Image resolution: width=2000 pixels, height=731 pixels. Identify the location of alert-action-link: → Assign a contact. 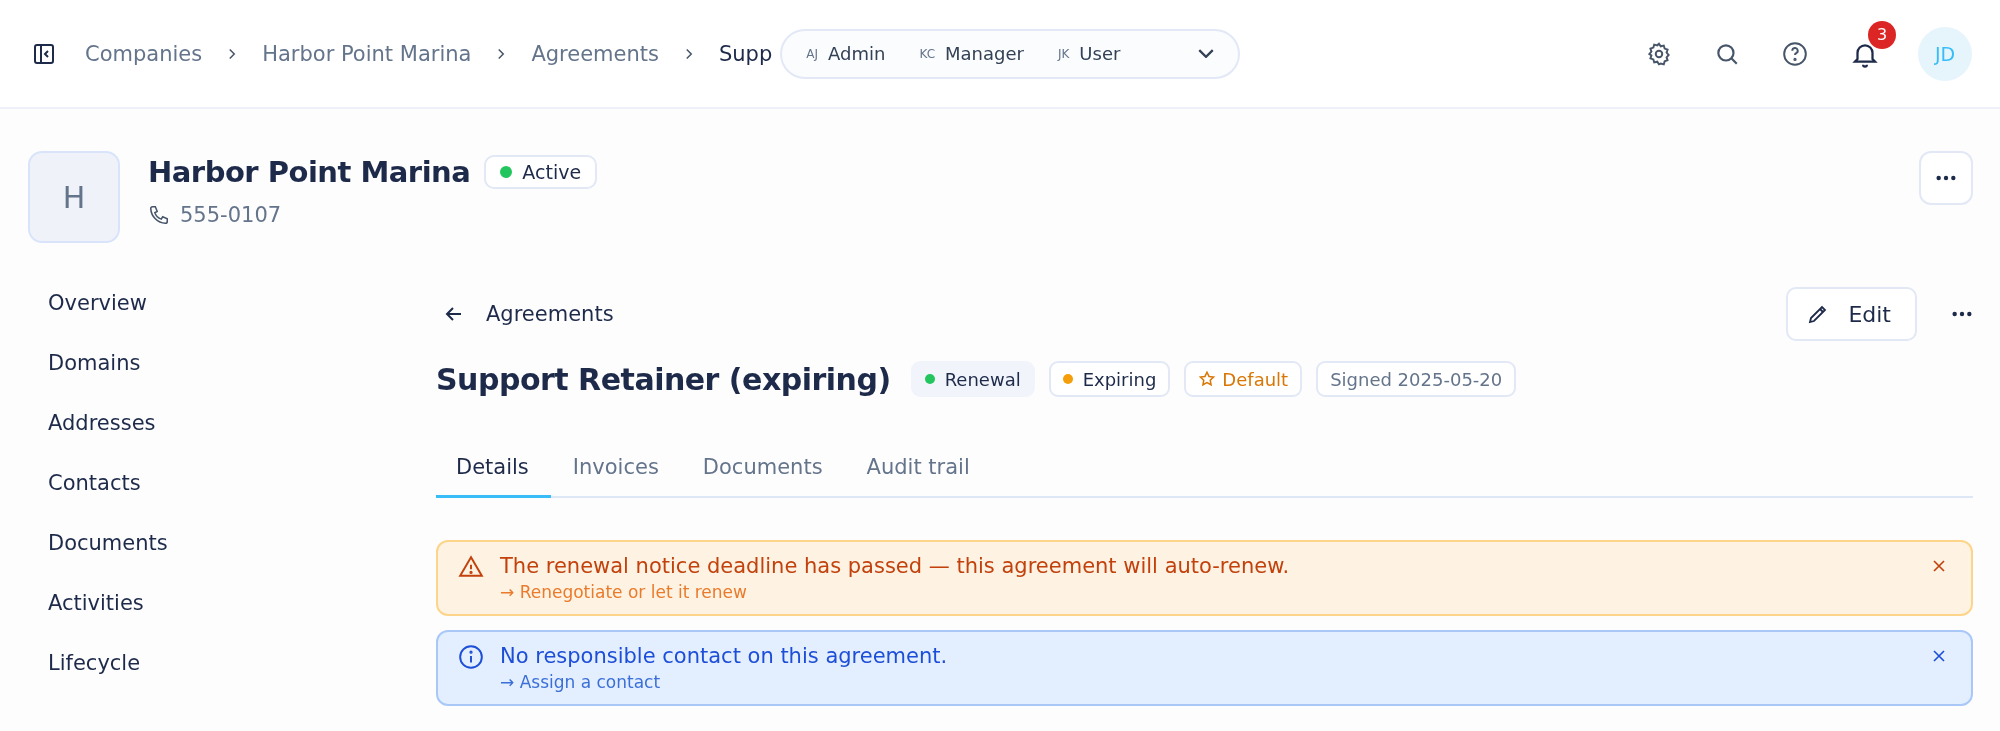
(724, 682).